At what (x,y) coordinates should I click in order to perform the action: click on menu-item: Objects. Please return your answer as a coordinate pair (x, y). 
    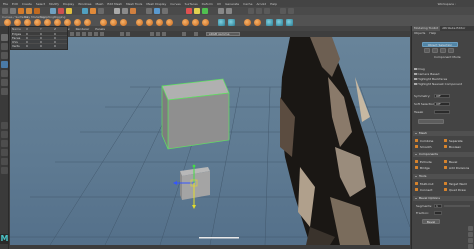
    Looking at the image, I should click on (419, 33).